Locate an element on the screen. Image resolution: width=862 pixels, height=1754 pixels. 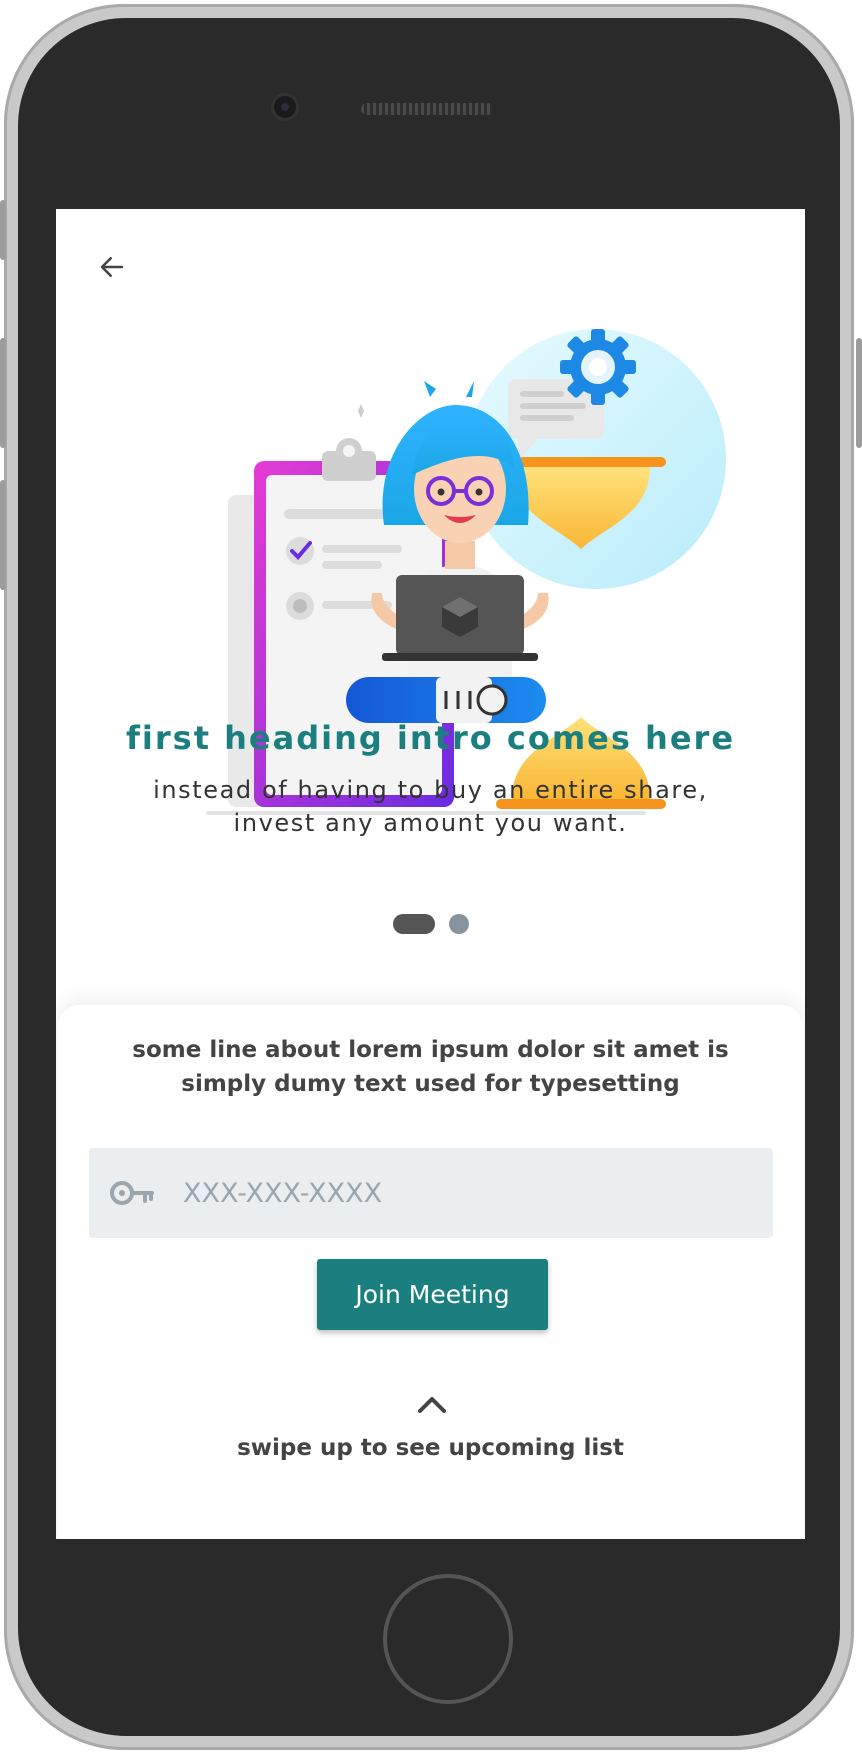
back-button is located at coordinates (112, 267).